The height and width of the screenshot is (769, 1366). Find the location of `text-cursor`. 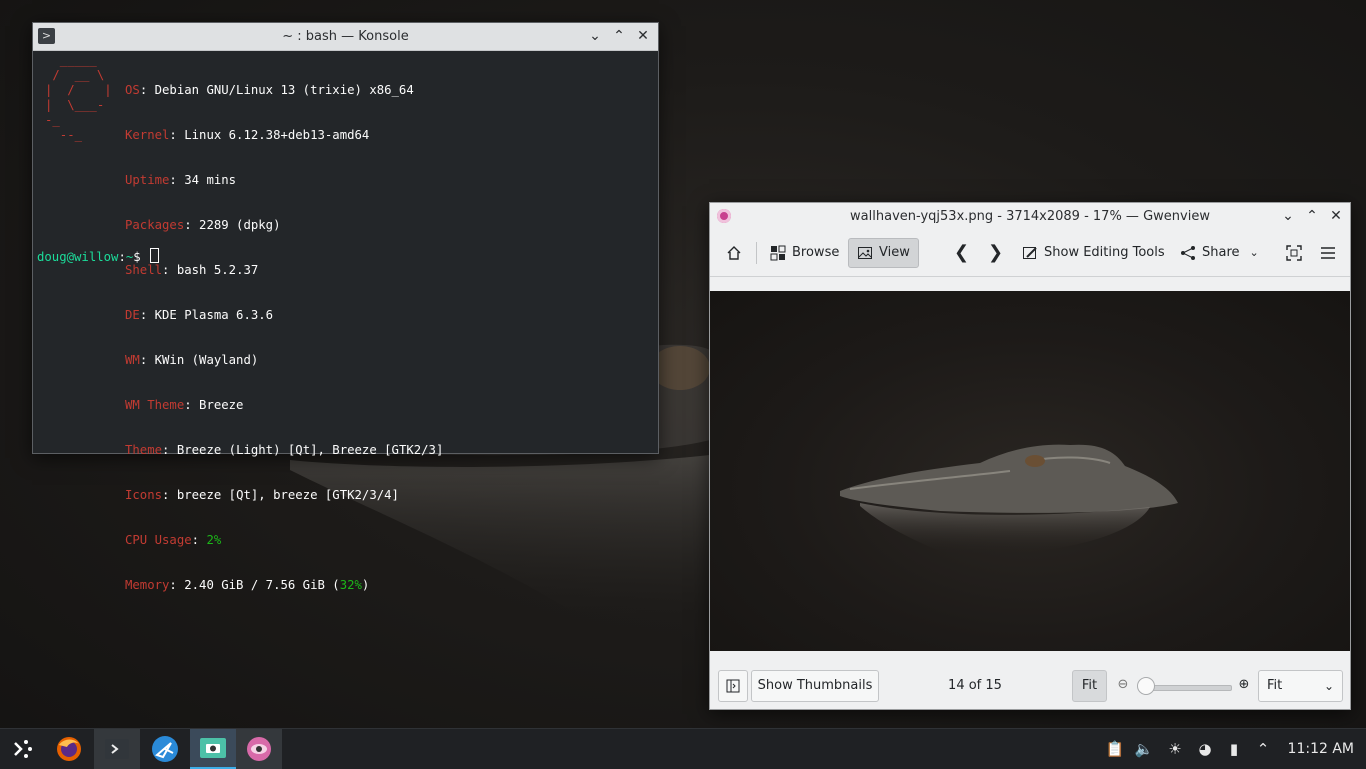

text-cursor is located at coordinates (155, 255).